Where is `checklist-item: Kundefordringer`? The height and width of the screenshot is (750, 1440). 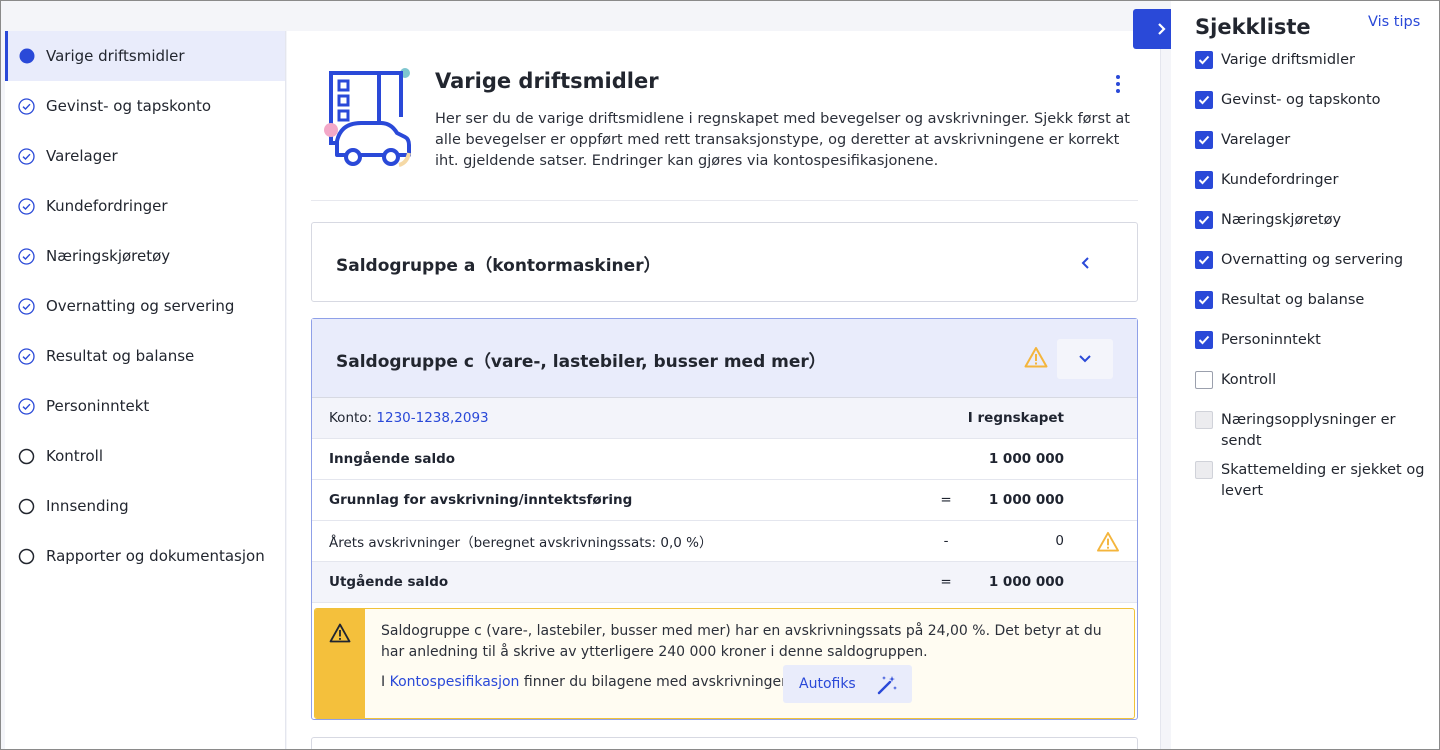
checklist-item: Kundefordringer is located at coordinates (1315, 180).